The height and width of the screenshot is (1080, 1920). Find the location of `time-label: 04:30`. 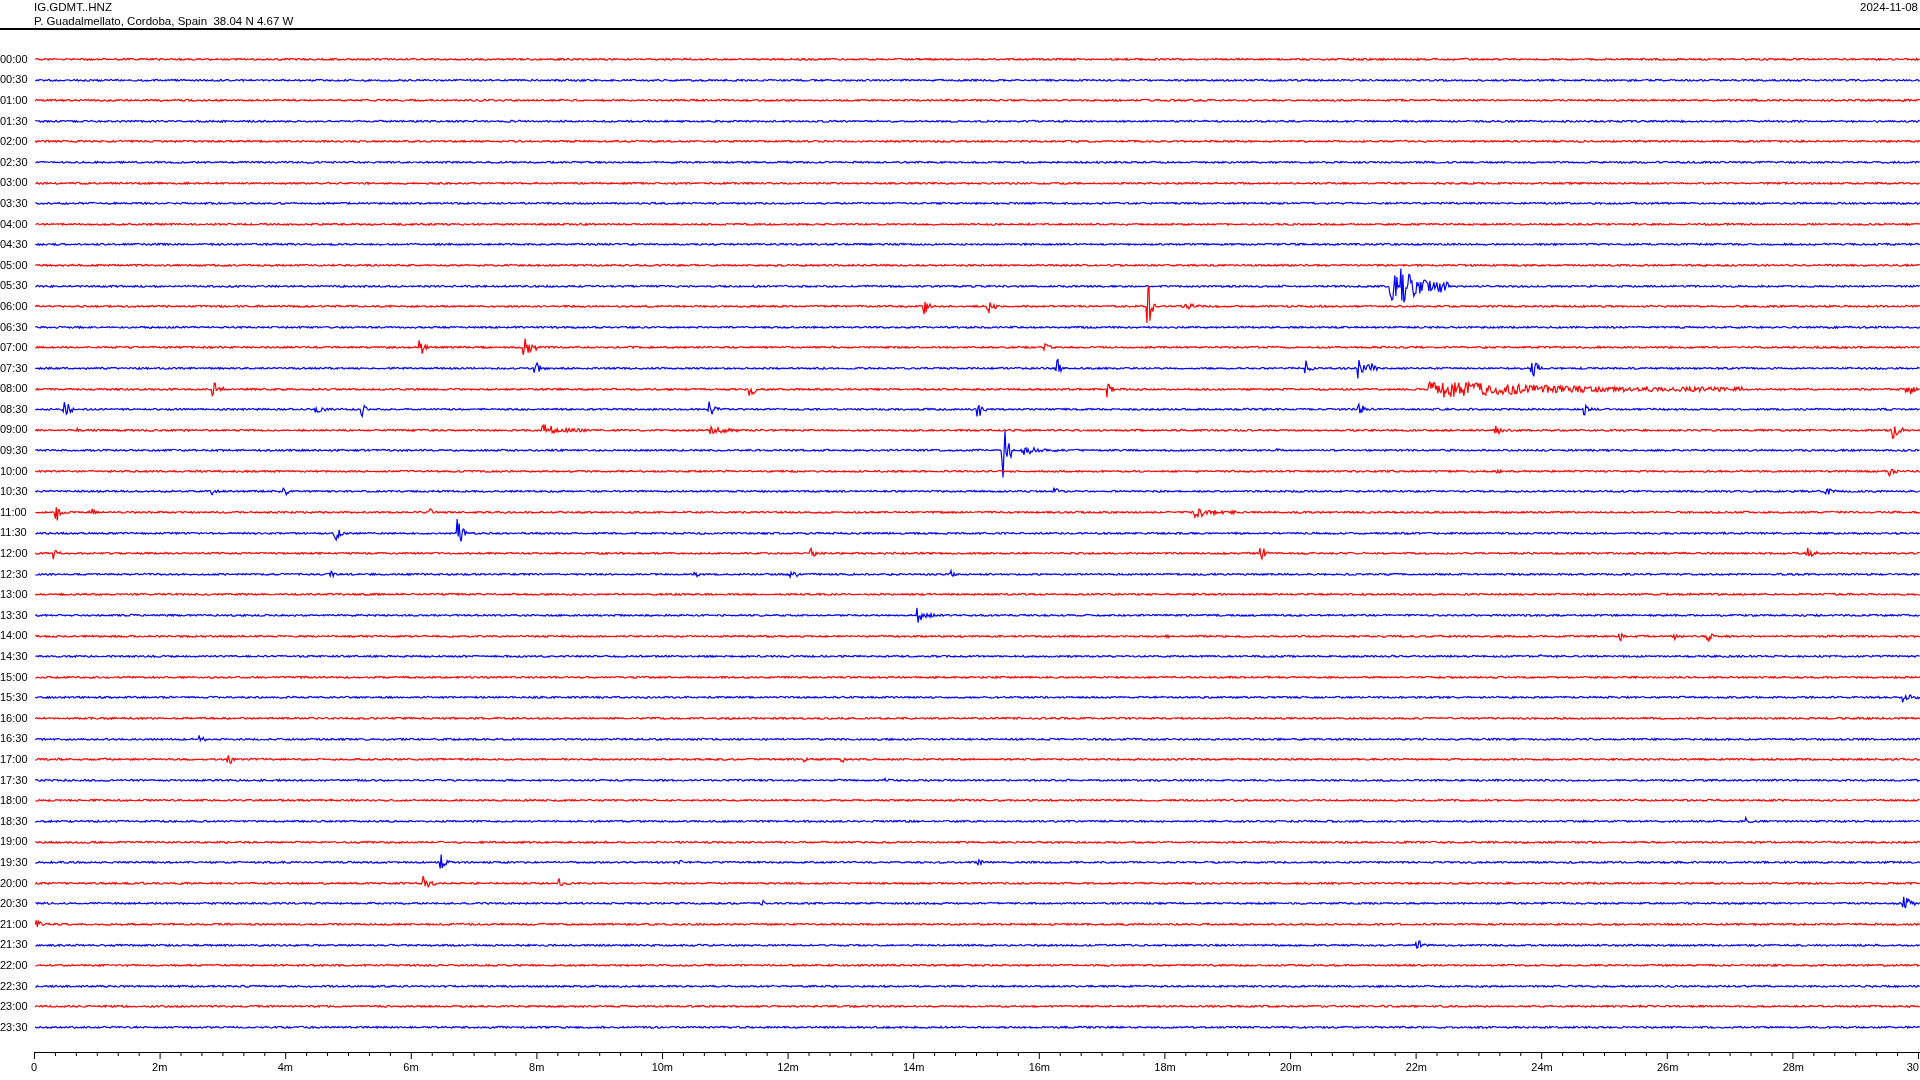

time-label: 04:30 is located at coordinates (14, 245).